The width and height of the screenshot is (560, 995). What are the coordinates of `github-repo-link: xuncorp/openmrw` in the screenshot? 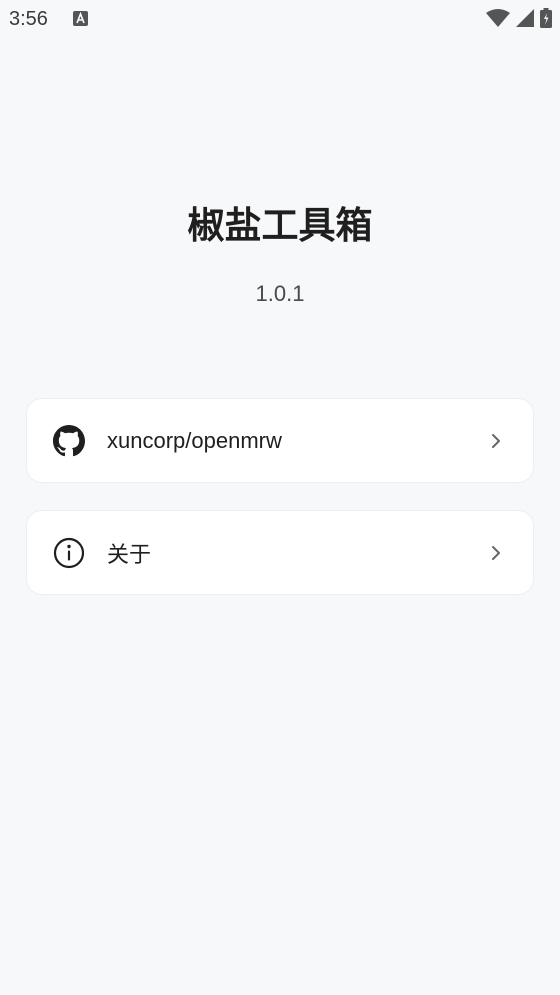 It's located at (280, 440).